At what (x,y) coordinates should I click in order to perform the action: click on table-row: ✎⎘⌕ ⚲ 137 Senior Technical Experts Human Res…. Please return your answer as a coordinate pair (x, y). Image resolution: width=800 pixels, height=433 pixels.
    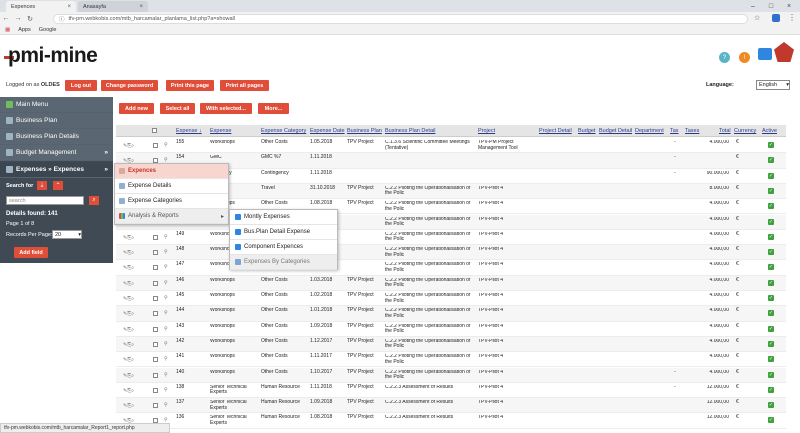
    Looking at the image, I should click on (451, 406).